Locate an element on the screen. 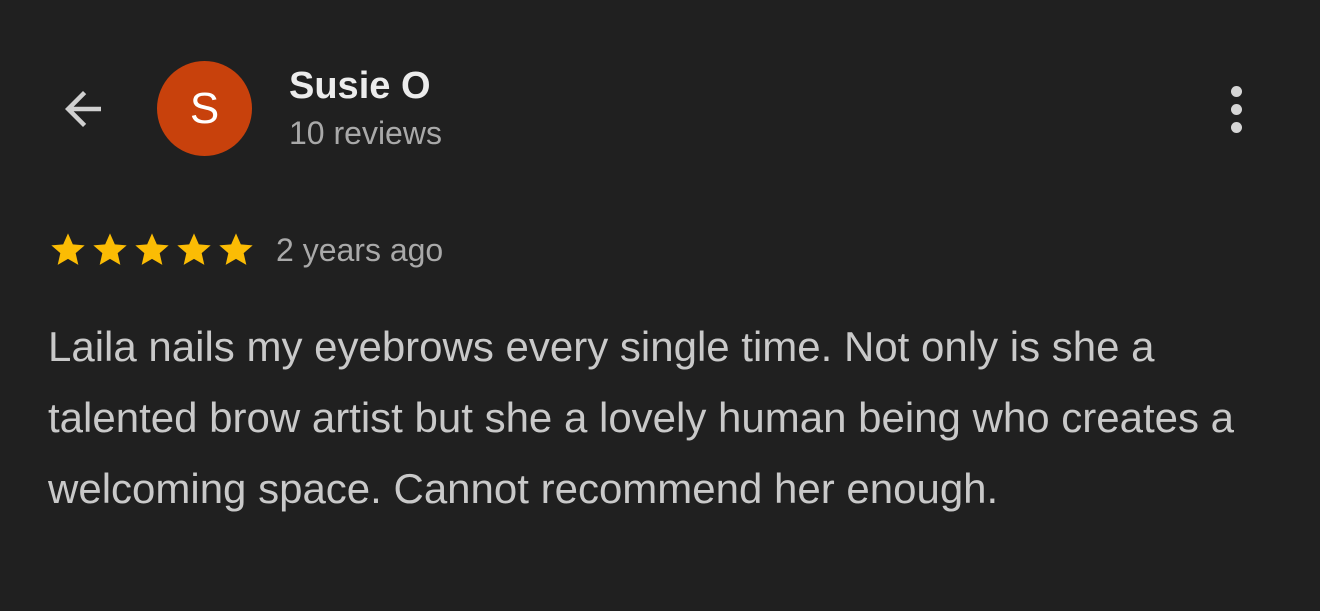  more-options-button is located at coordinates (1236, 109).